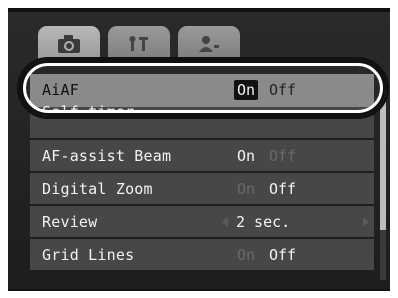  I want to click on bottom-border, so click(199, 290).